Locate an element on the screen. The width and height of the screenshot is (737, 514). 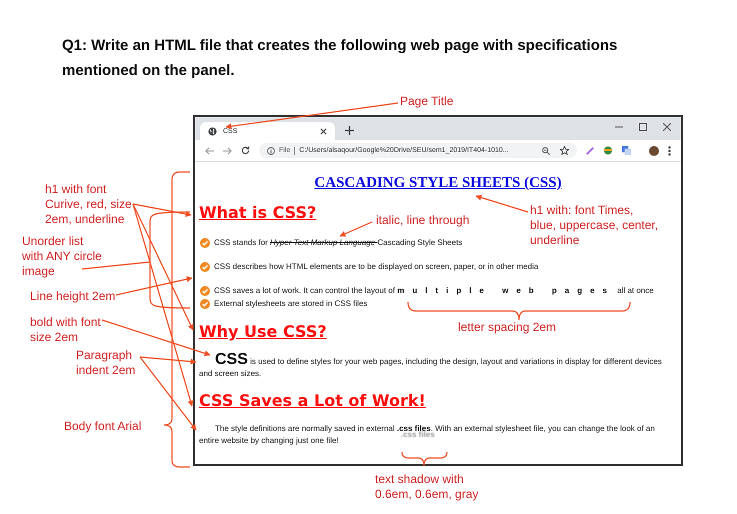
new-tab-icon is located at coordinates (349, 130).